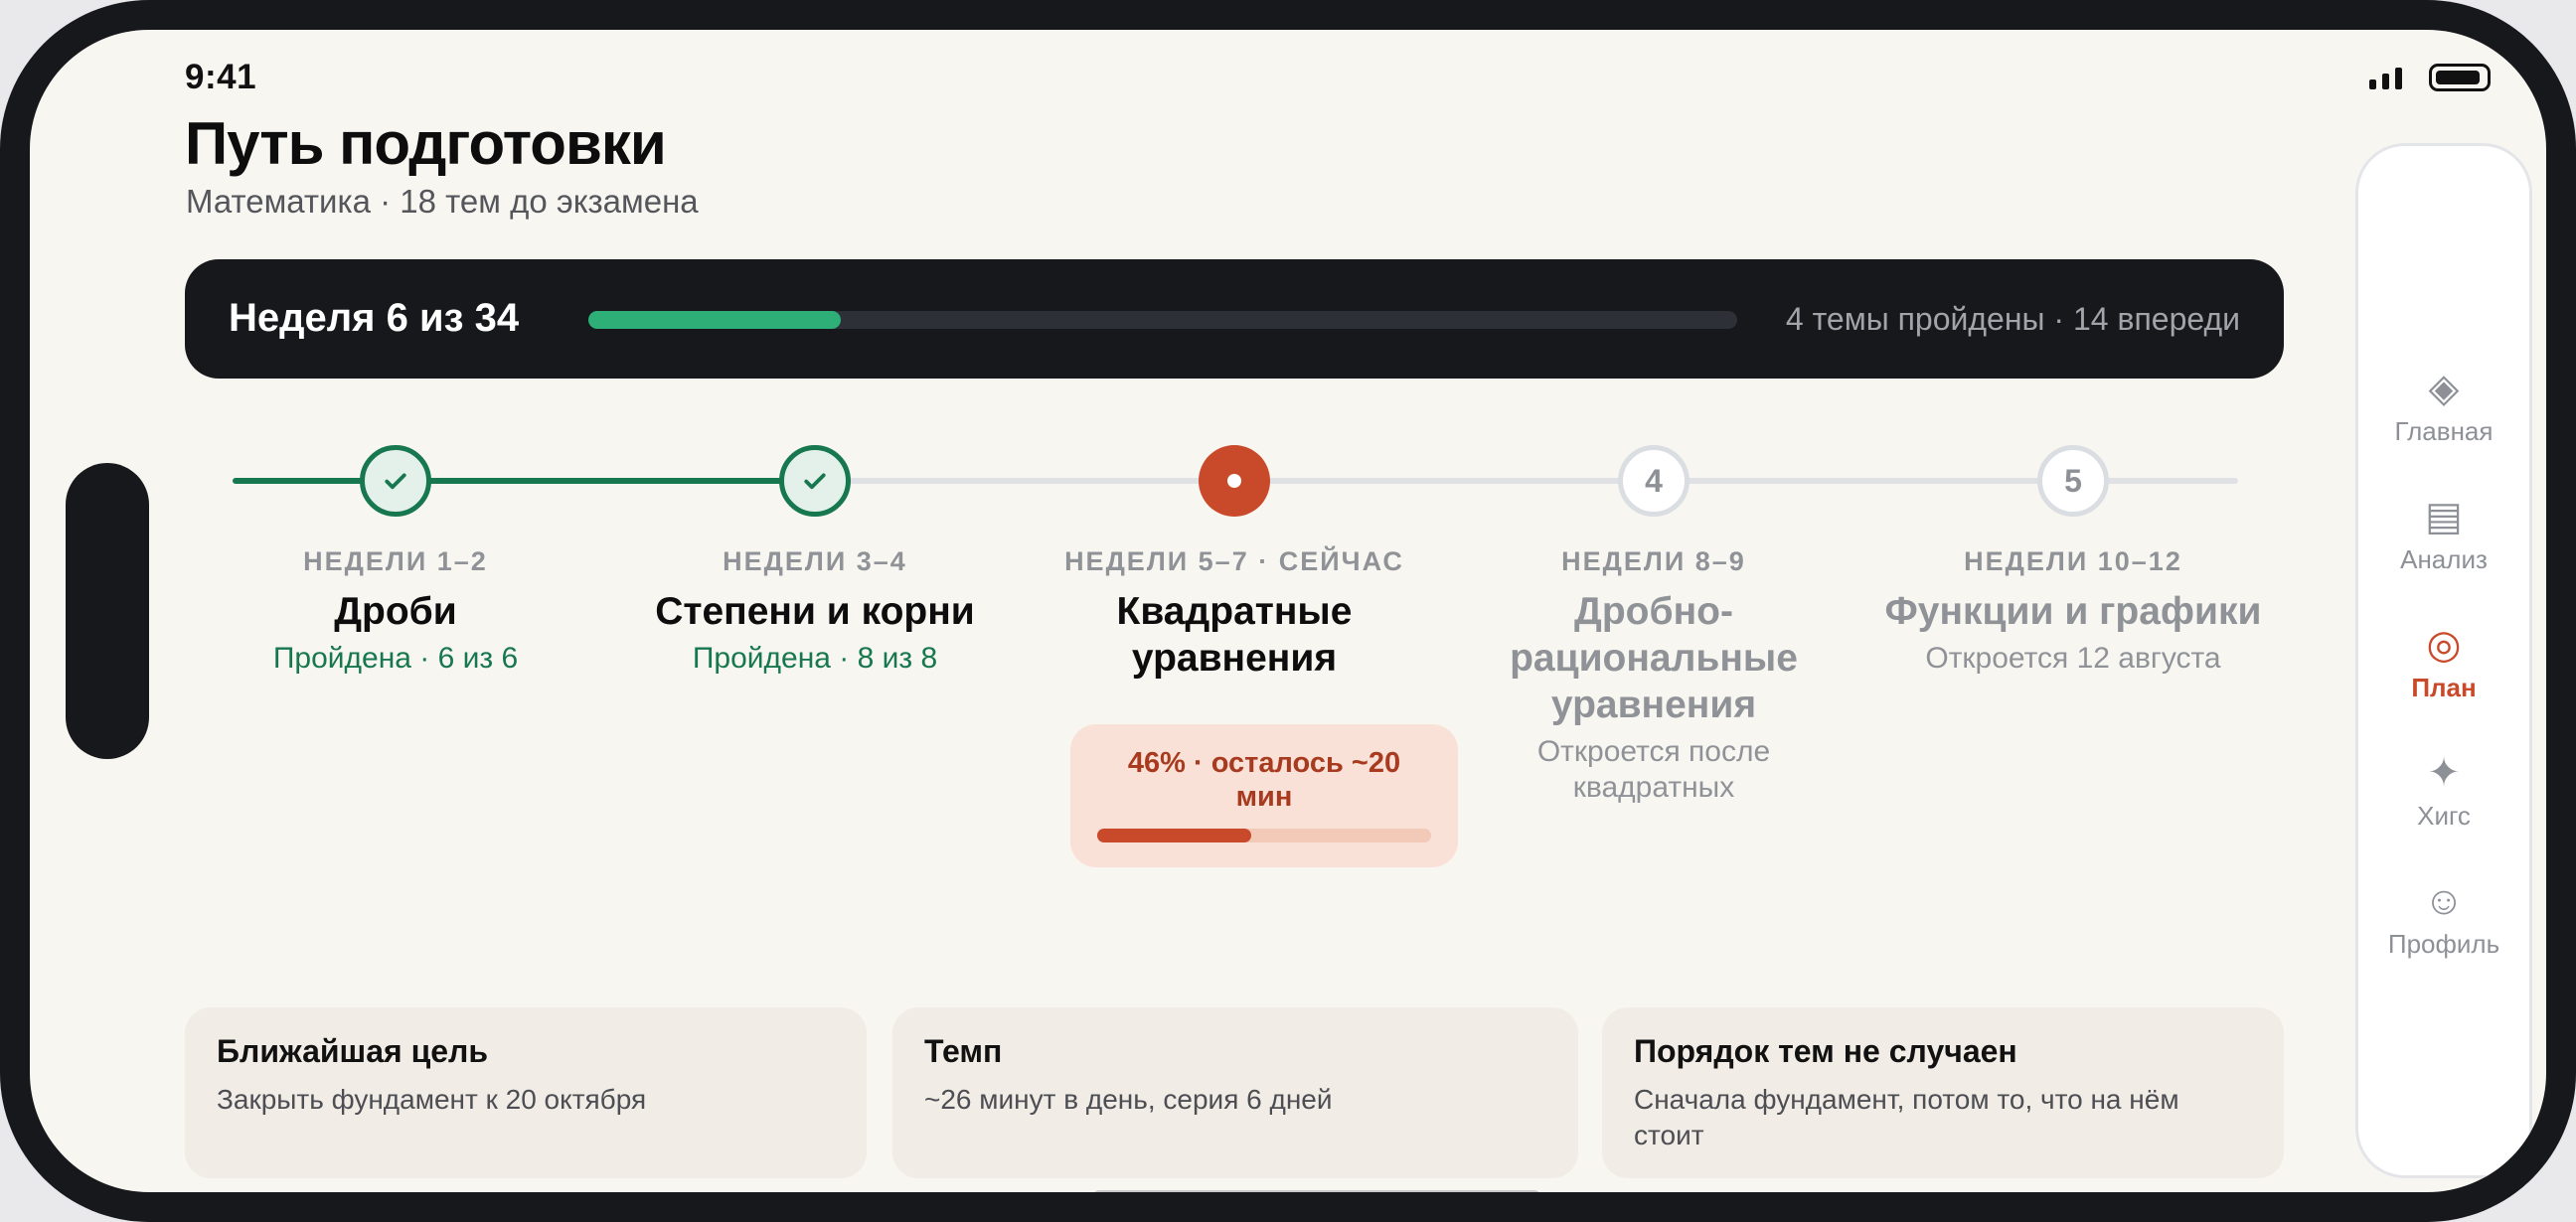 This screenshot has width=2576, height=1222. I want to click on step-node-4: 4, so click(1654, 481).